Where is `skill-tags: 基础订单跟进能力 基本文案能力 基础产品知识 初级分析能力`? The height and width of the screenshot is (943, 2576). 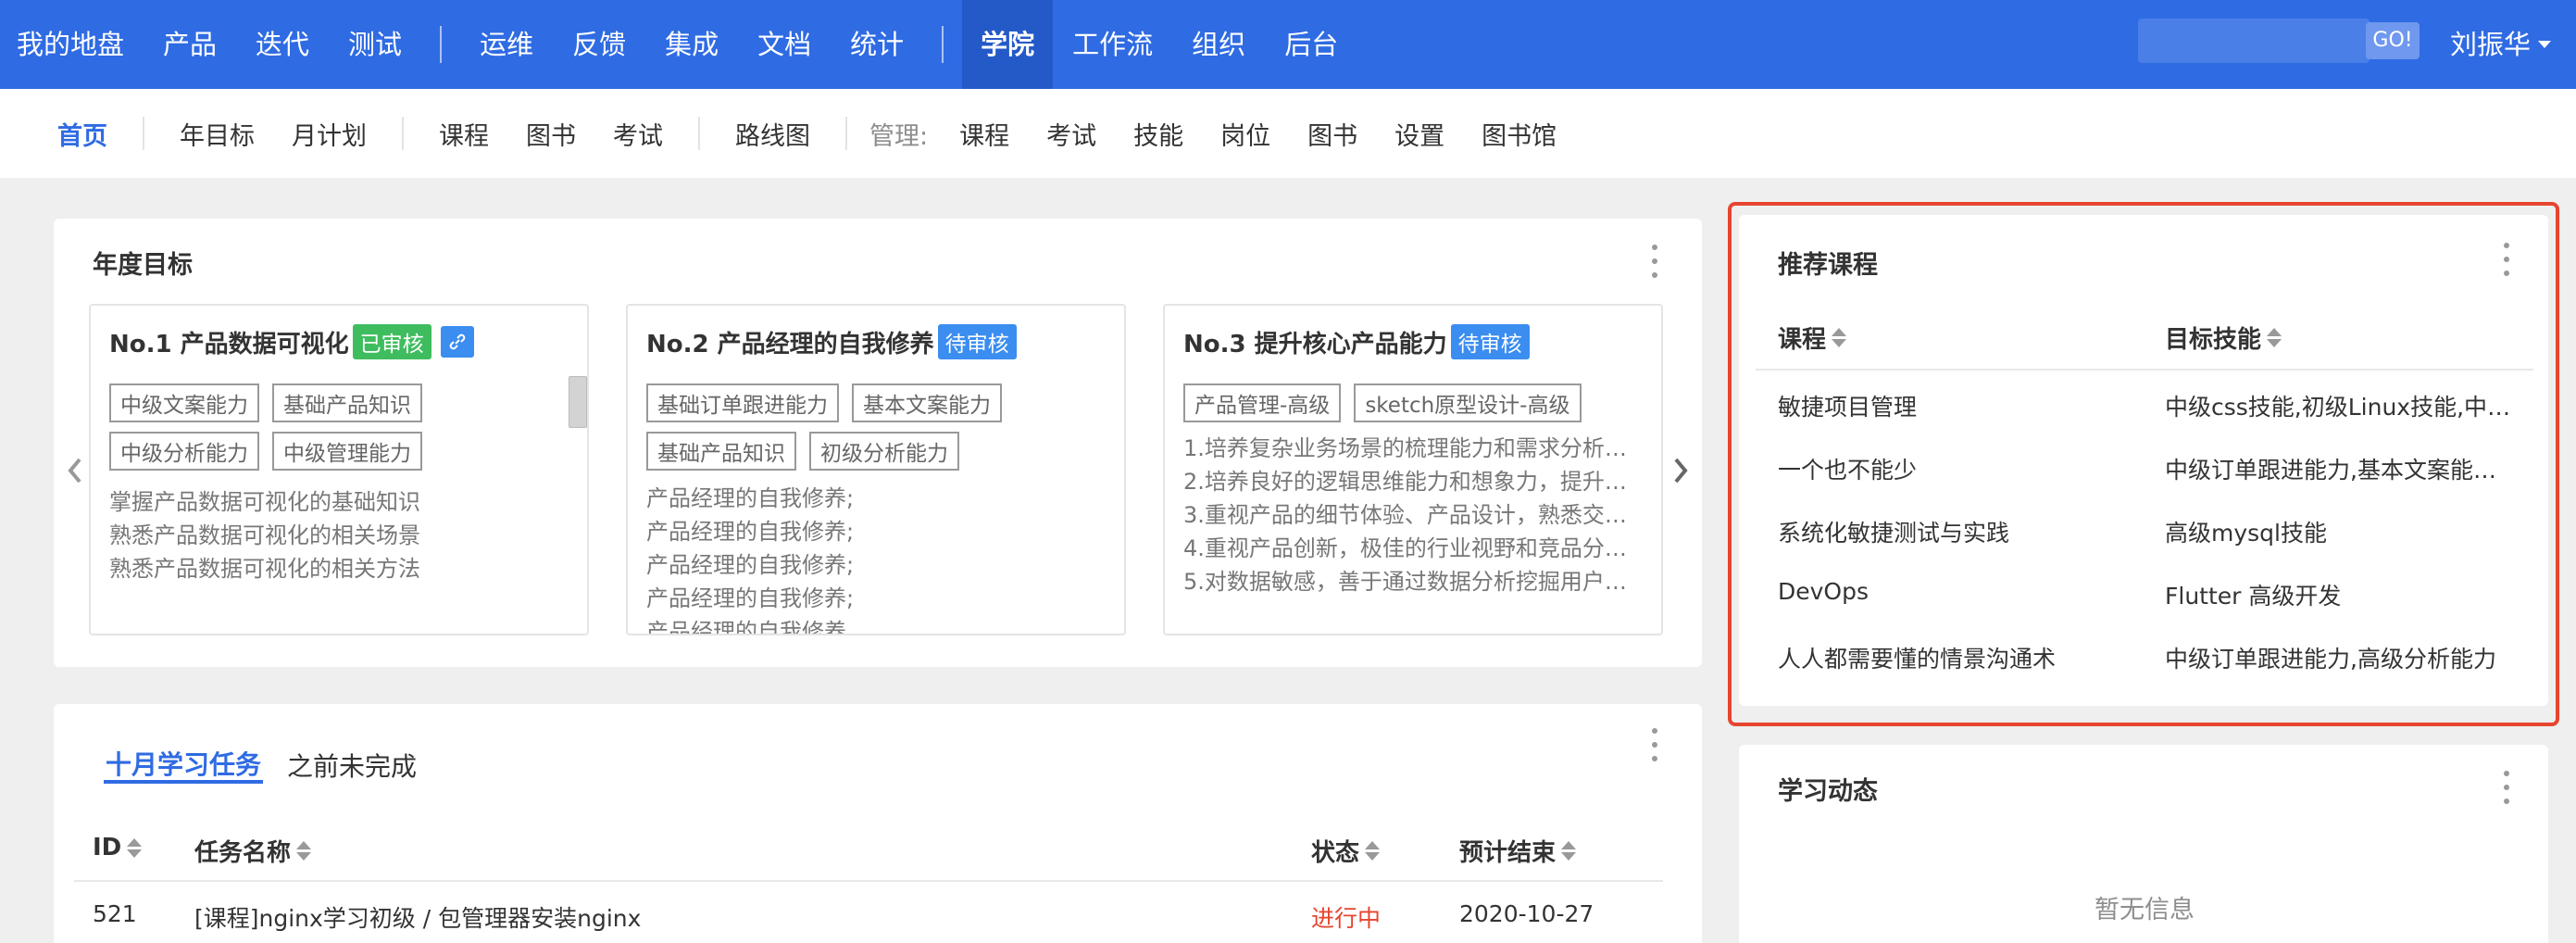
skill-tags: 基础订单跟进能力 基本文案能力 基础产品知识 初级分析能力 is located at coordinates (877, 427).